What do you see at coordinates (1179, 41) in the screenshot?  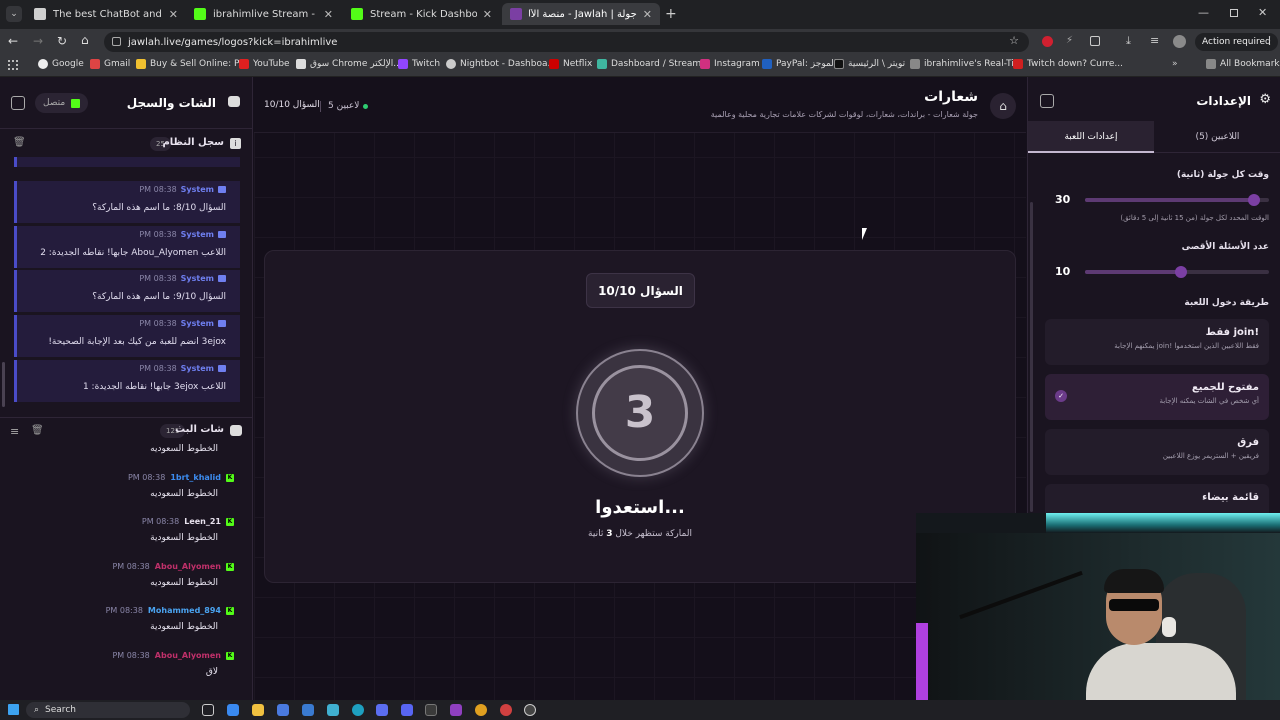 I see `profile-avatar` at bounding box center [1179, 41].